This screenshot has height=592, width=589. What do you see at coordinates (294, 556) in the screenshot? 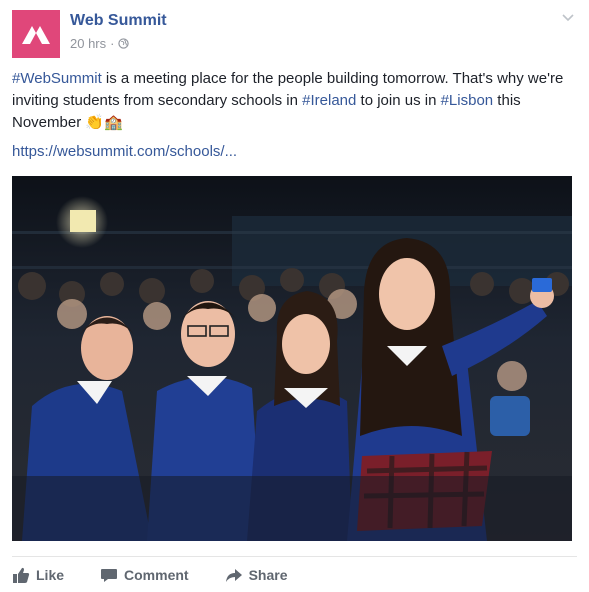
I see `actions-divider` at bounding box center [294, 556].